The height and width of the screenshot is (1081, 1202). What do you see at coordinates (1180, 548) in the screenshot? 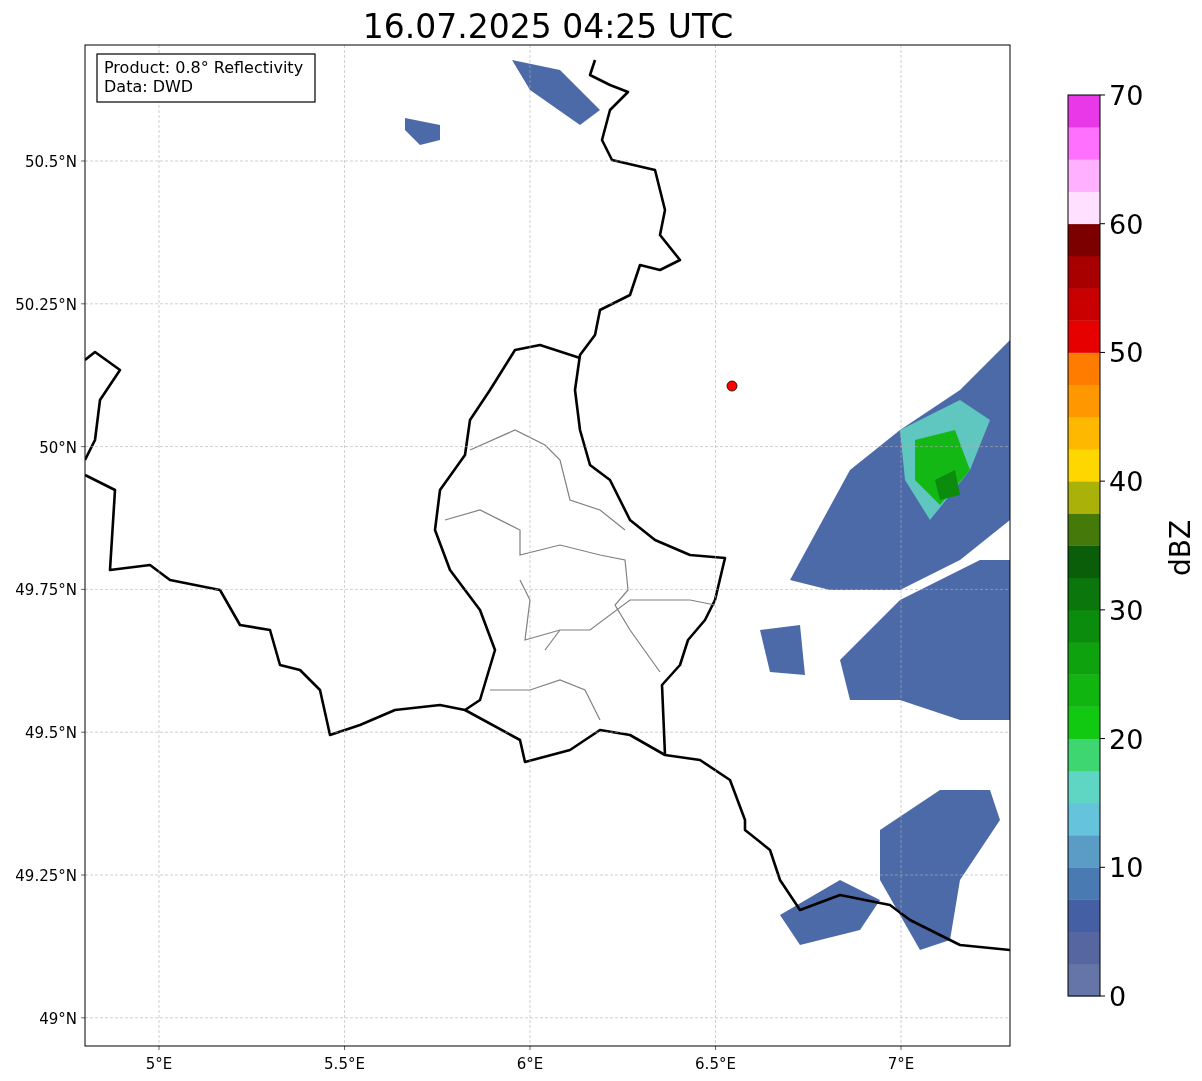
I see `colorbar-label: dBZ` at bounding box center [1180, 548].